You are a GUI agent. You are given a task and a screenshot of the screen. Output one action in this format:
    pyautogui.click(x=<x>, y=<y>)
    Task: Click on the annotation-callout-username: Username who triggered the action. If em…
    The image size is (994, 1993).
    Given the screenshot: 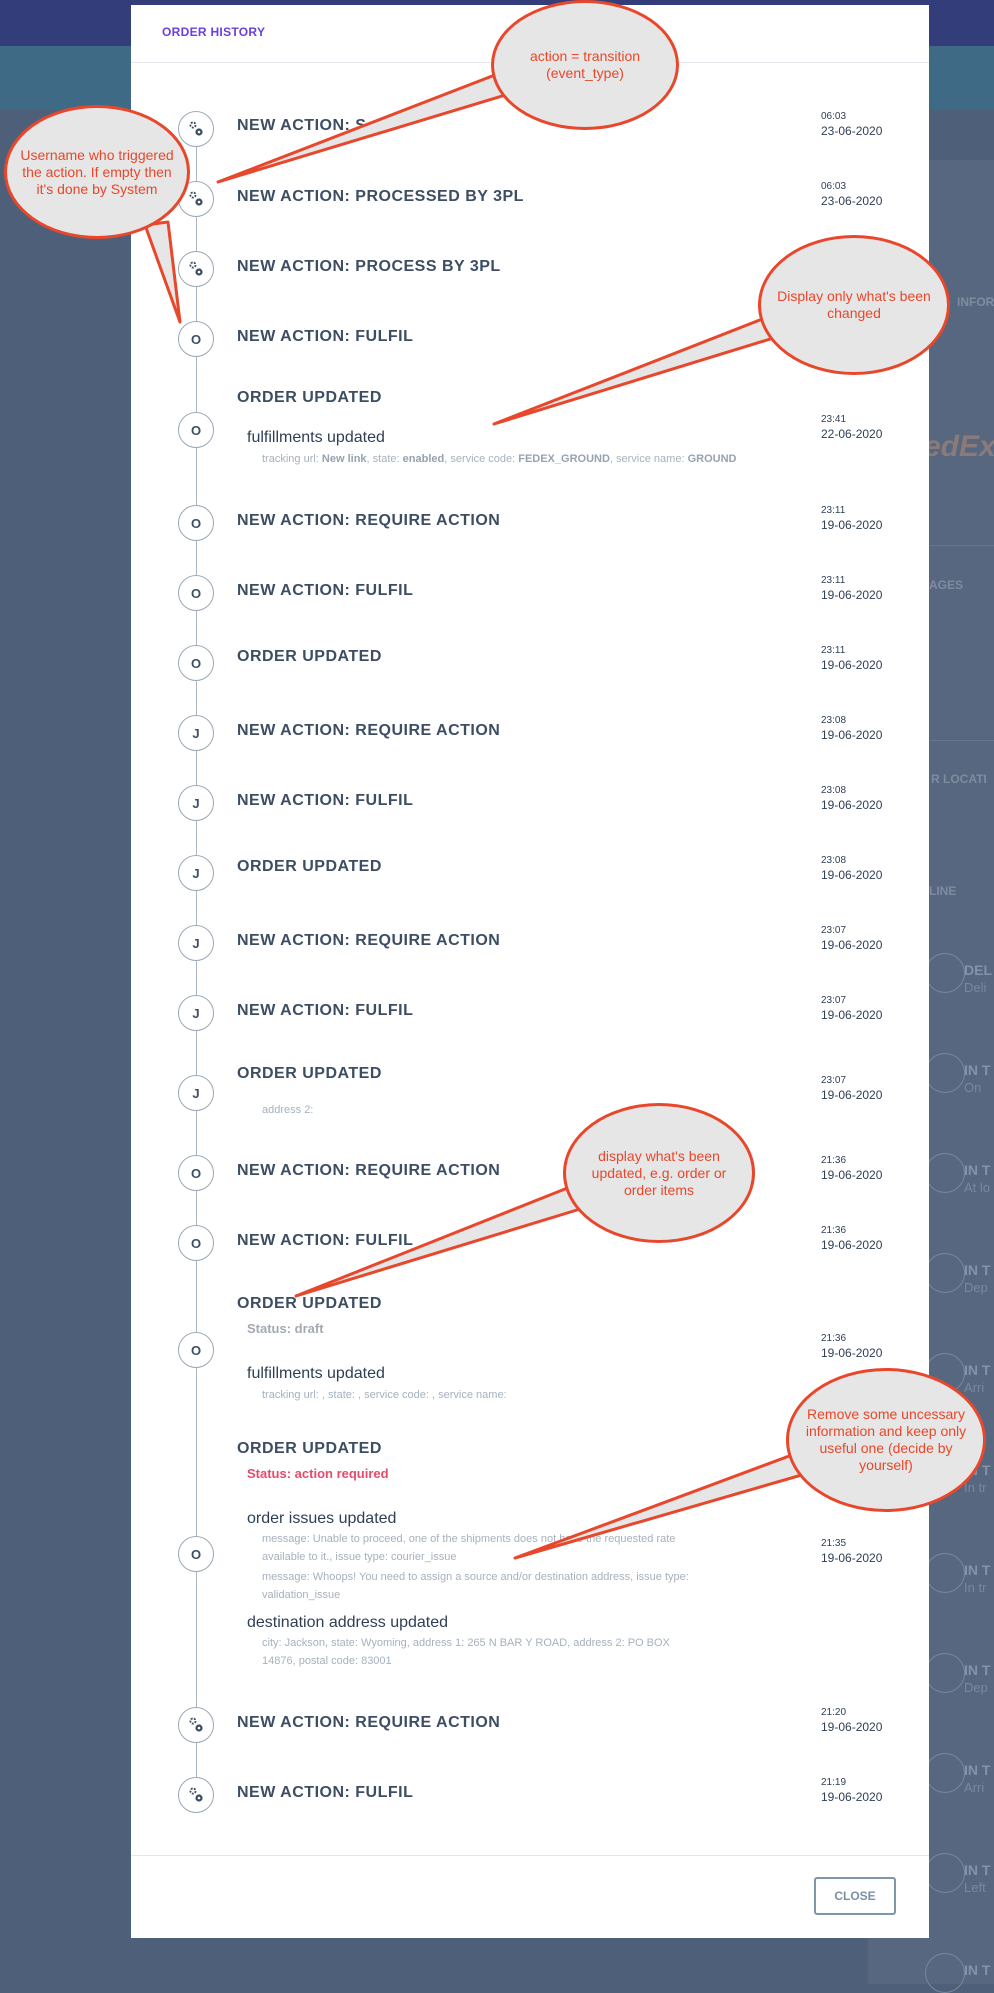 What is the action you would take?
    pyautogui.click(x=97, y=172)
    